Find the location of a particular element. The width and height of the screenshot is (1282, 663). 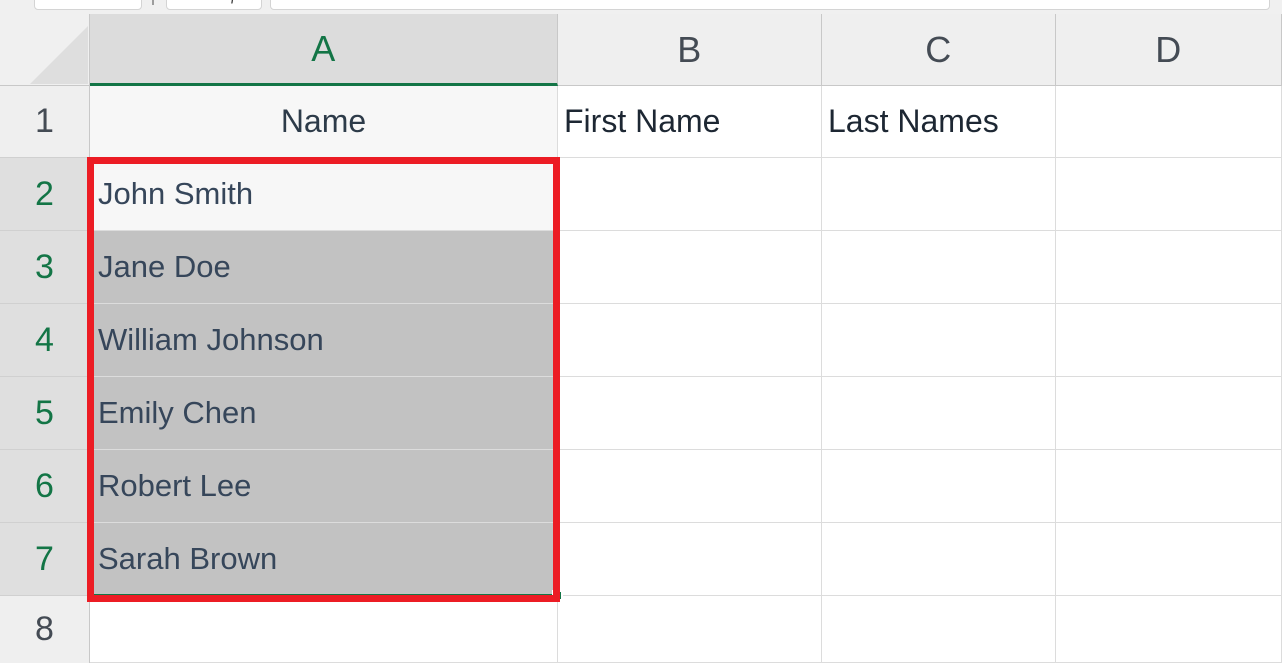

cell-a4: William Johnson is located at coordinates (324, 340).